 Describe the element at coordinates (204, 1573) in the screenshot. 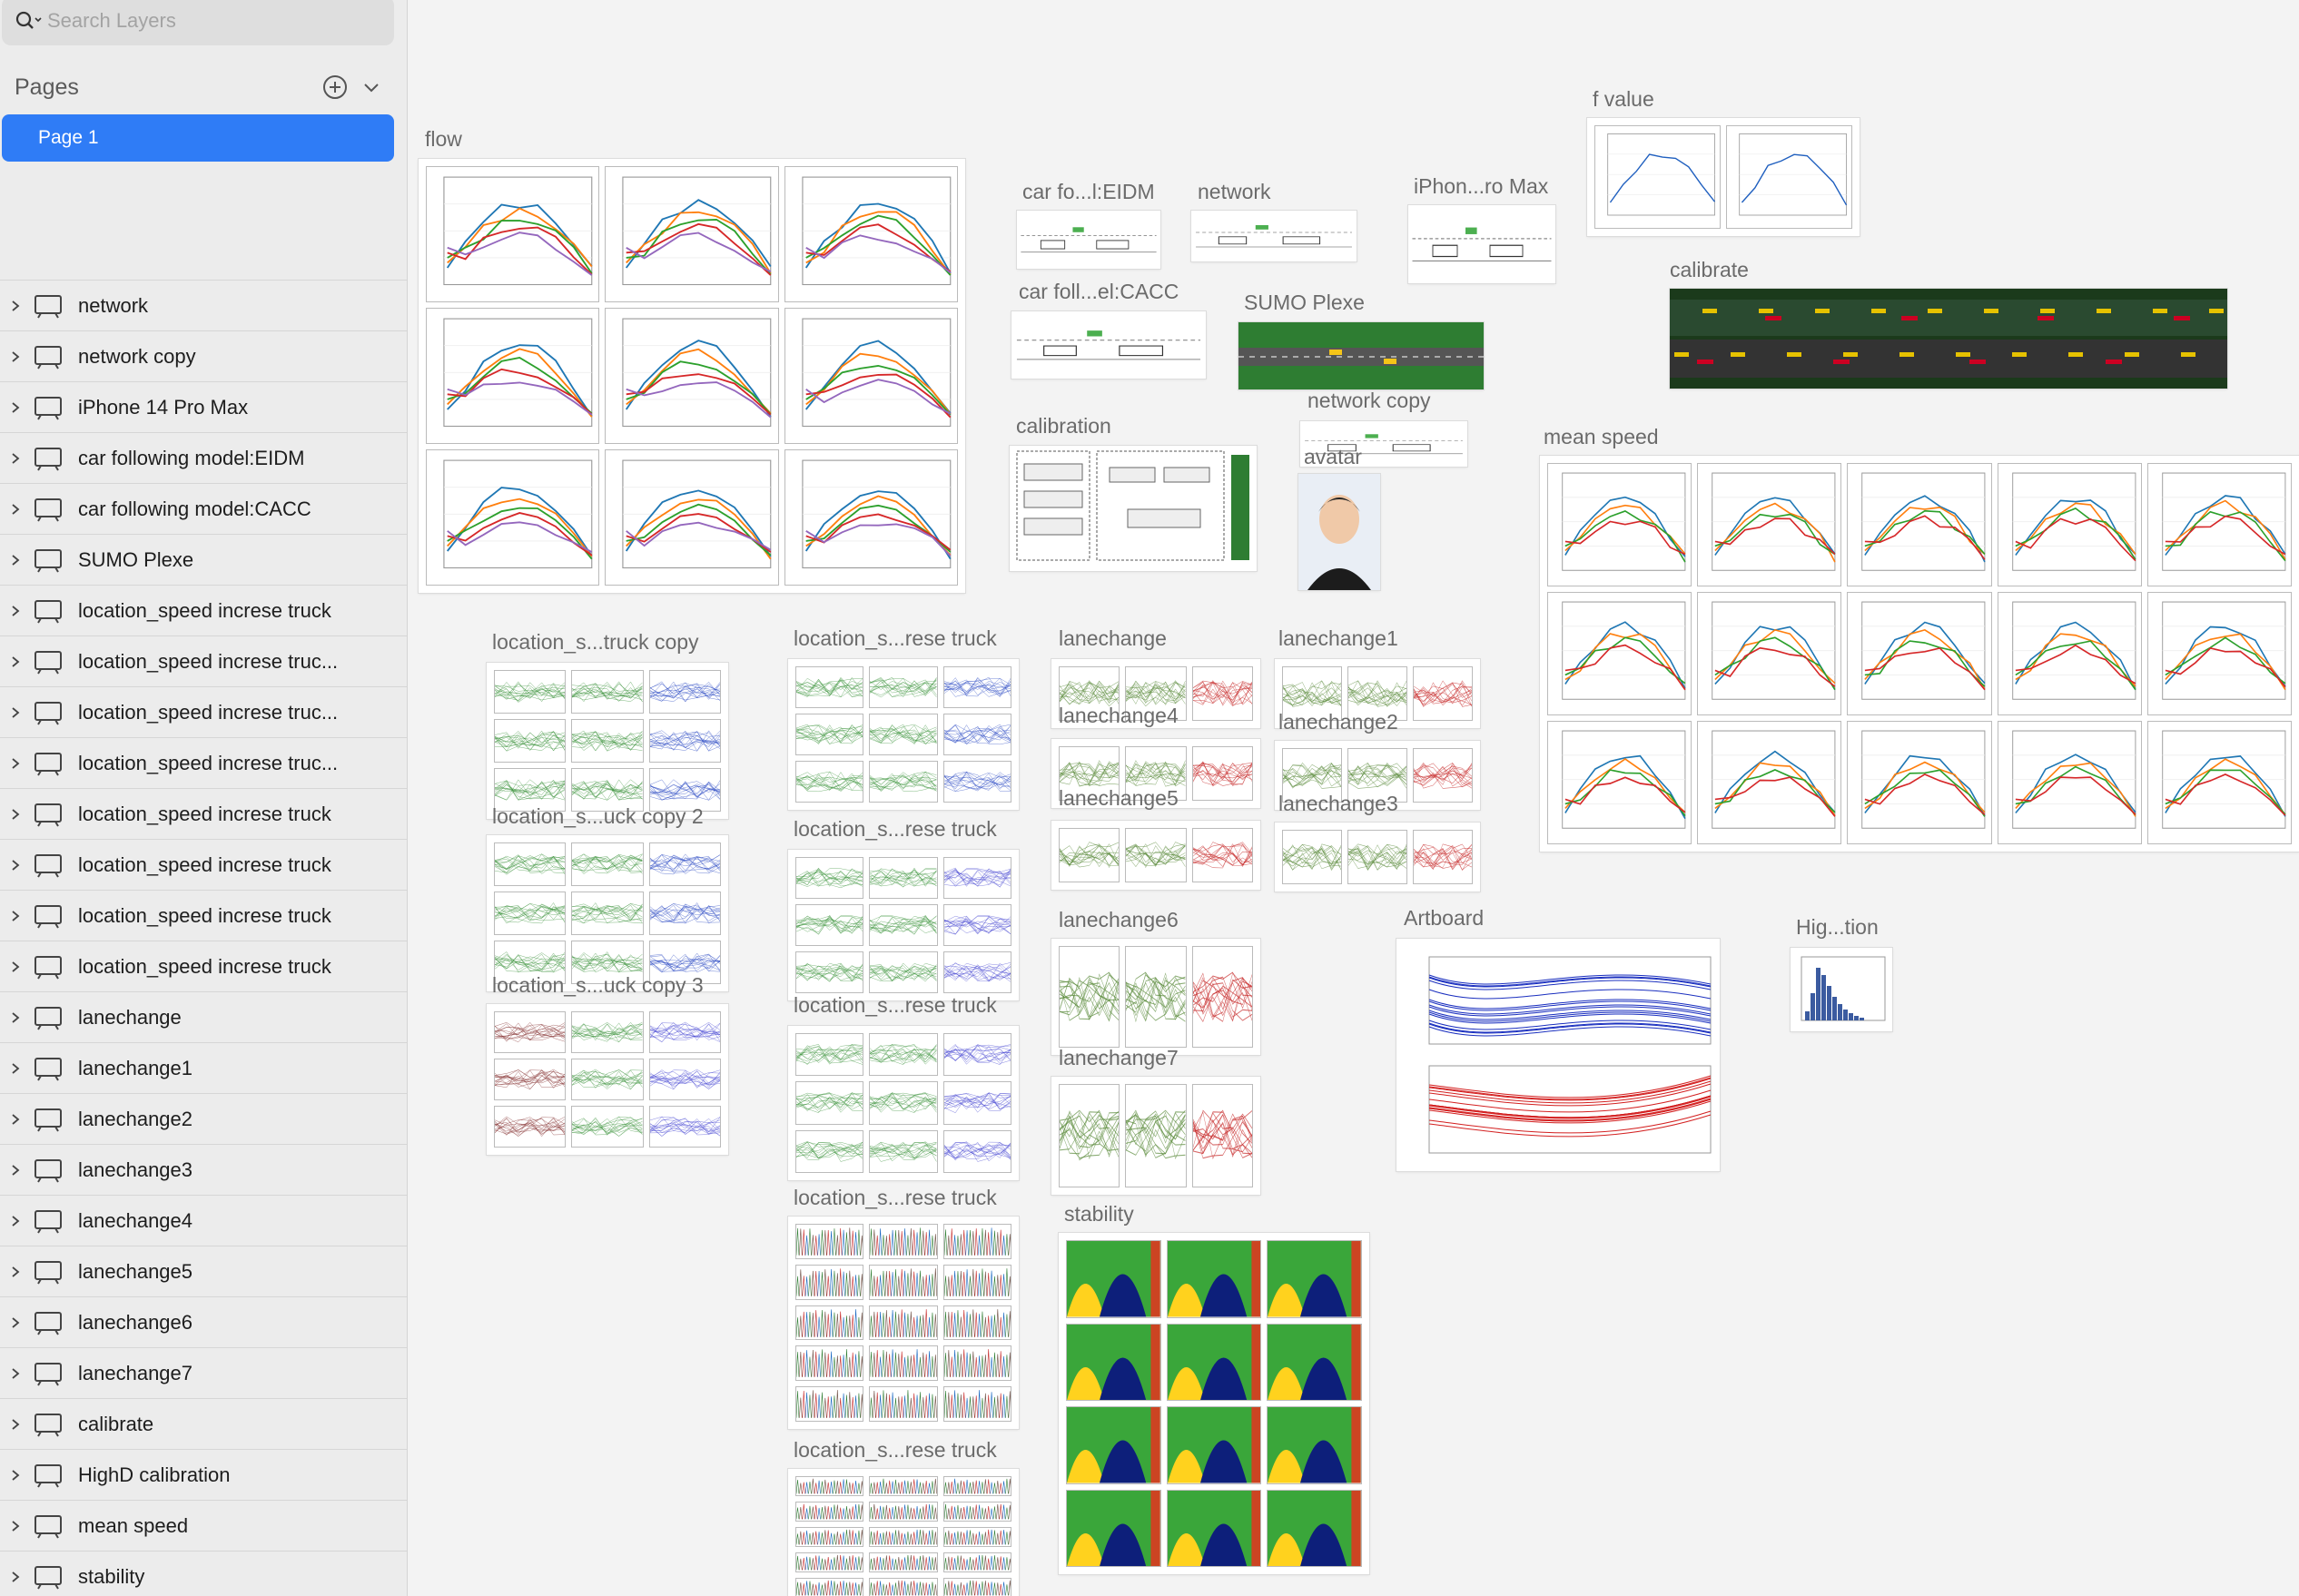

I see `layer-row: stability` at that location.